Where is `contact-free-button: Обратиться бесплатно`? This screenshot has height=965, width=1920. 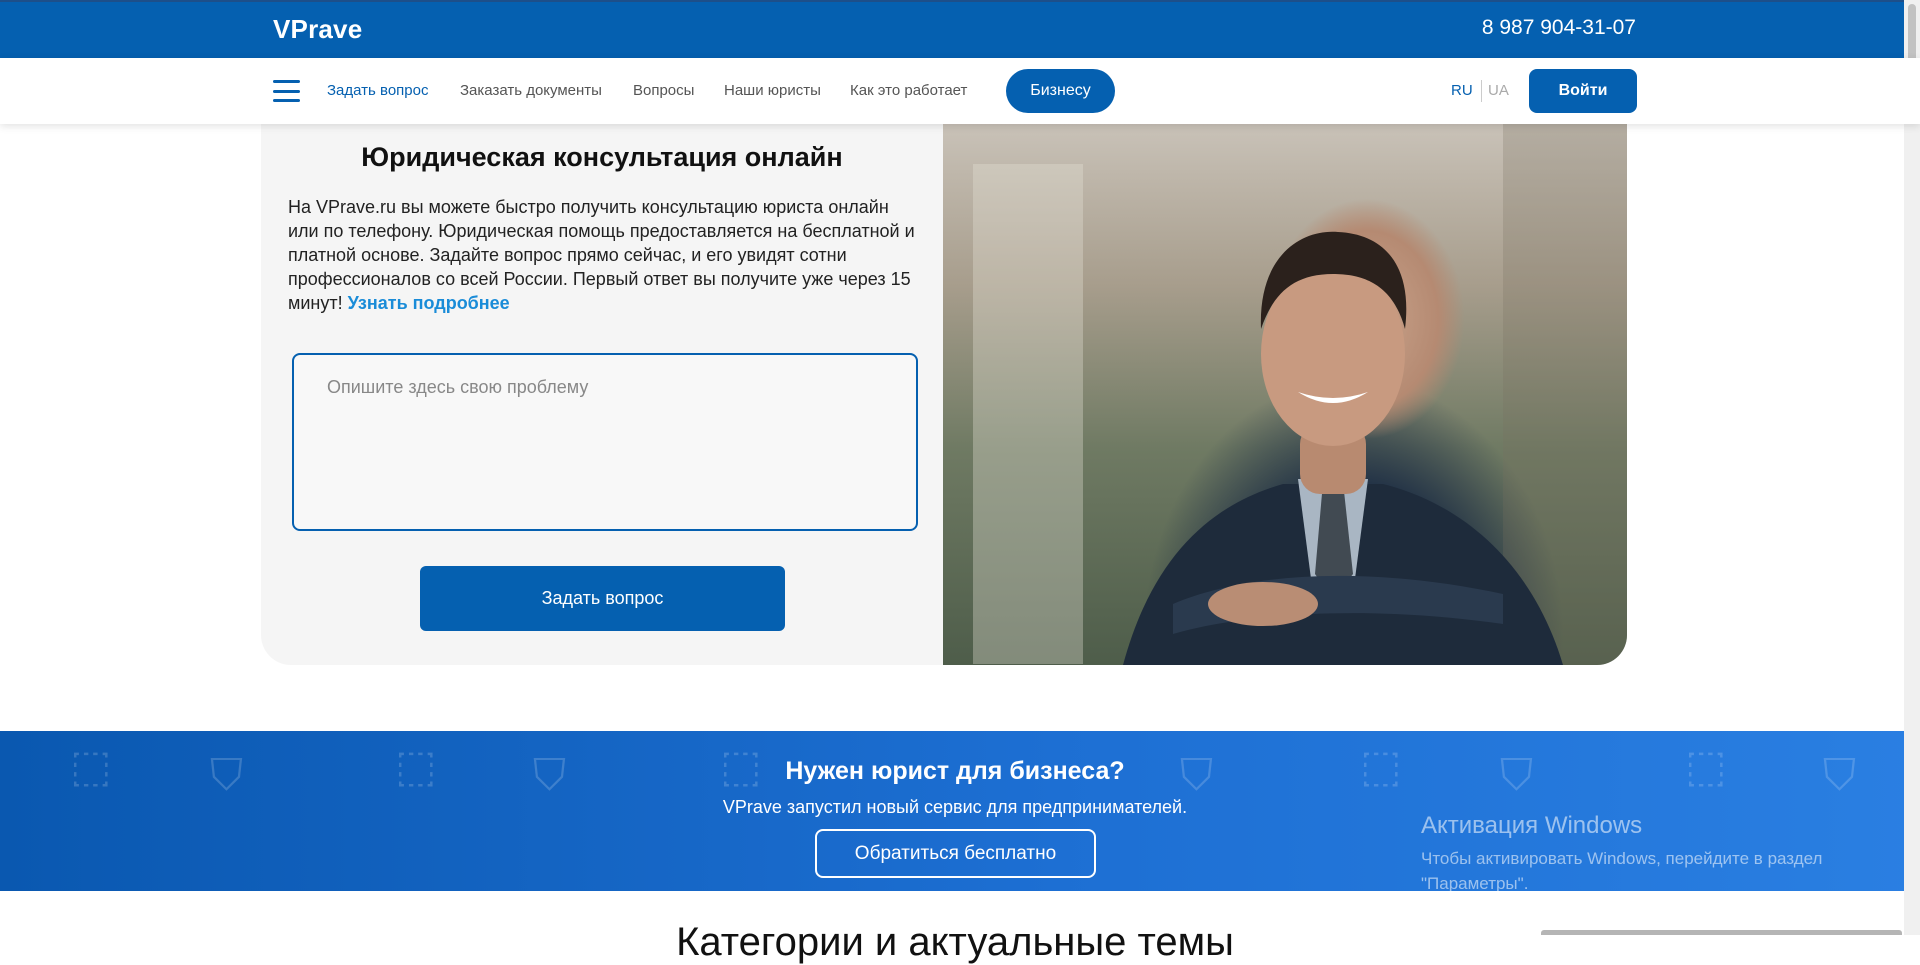 contact-free-button: Обратиться бесплатно is located at coordinates (955, 853).